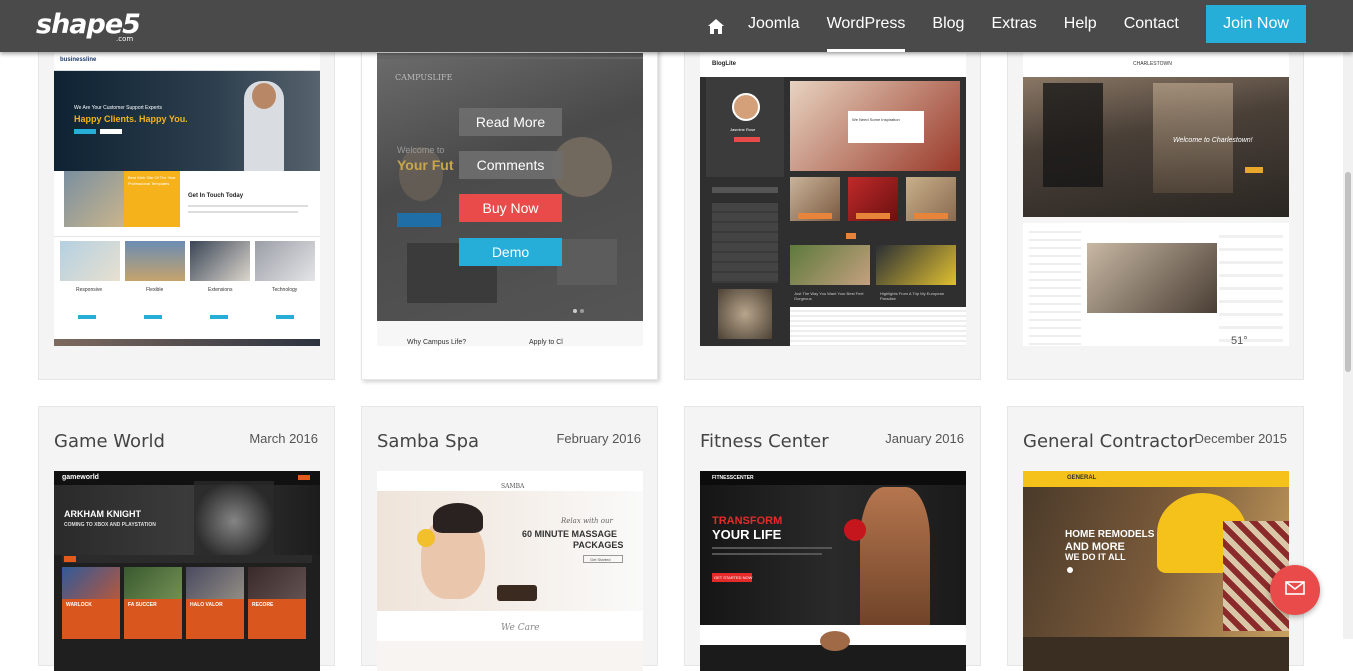 This screenshot has height=671, width=1353. Describe the element at coordinates (1213, 140) in the screenshot. I see `thumb-welcome: Welcome to Charlestown!` at that location.